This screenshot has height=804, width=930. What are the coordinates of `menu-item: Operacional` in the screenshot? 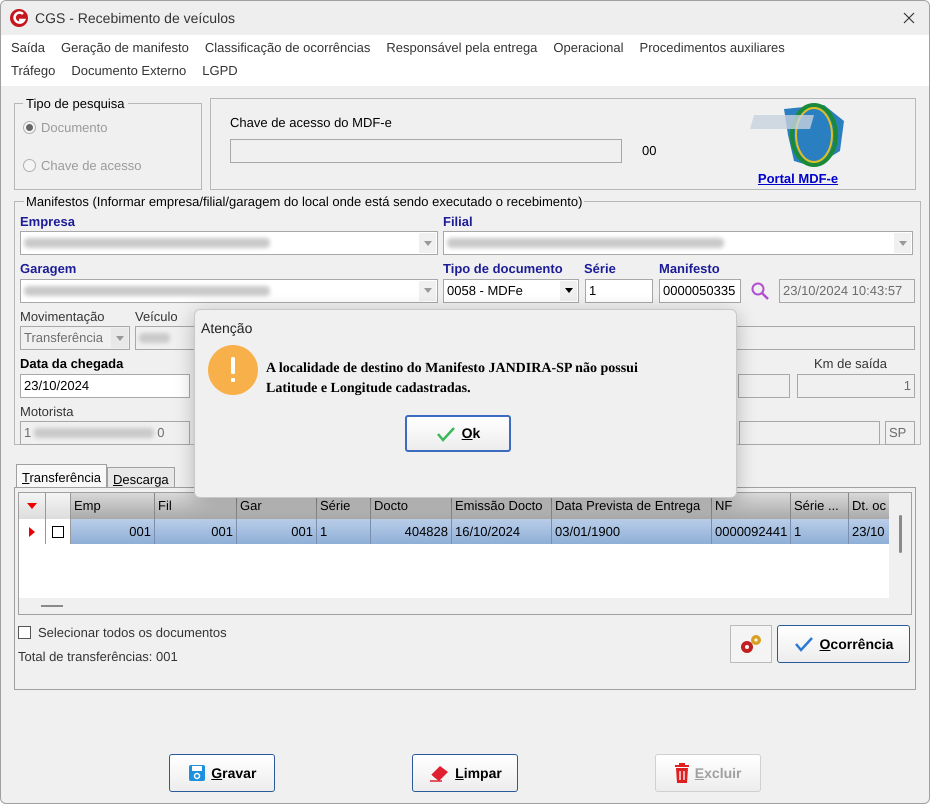 It's located at (588, 49).